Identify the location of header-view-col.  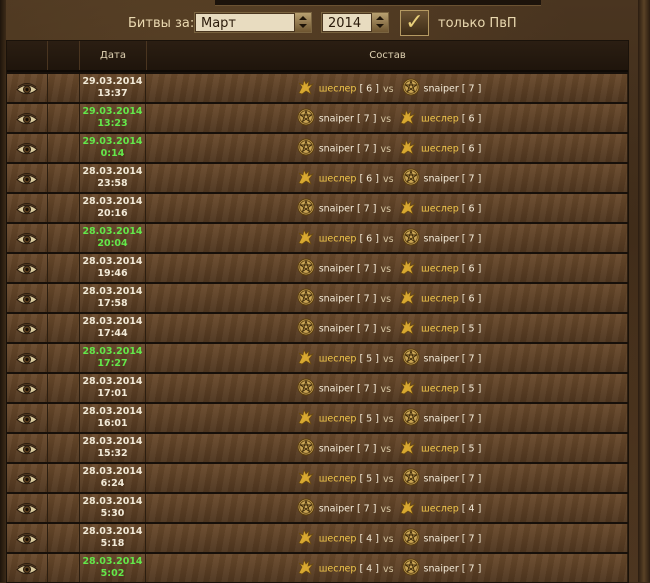
(27, 55).